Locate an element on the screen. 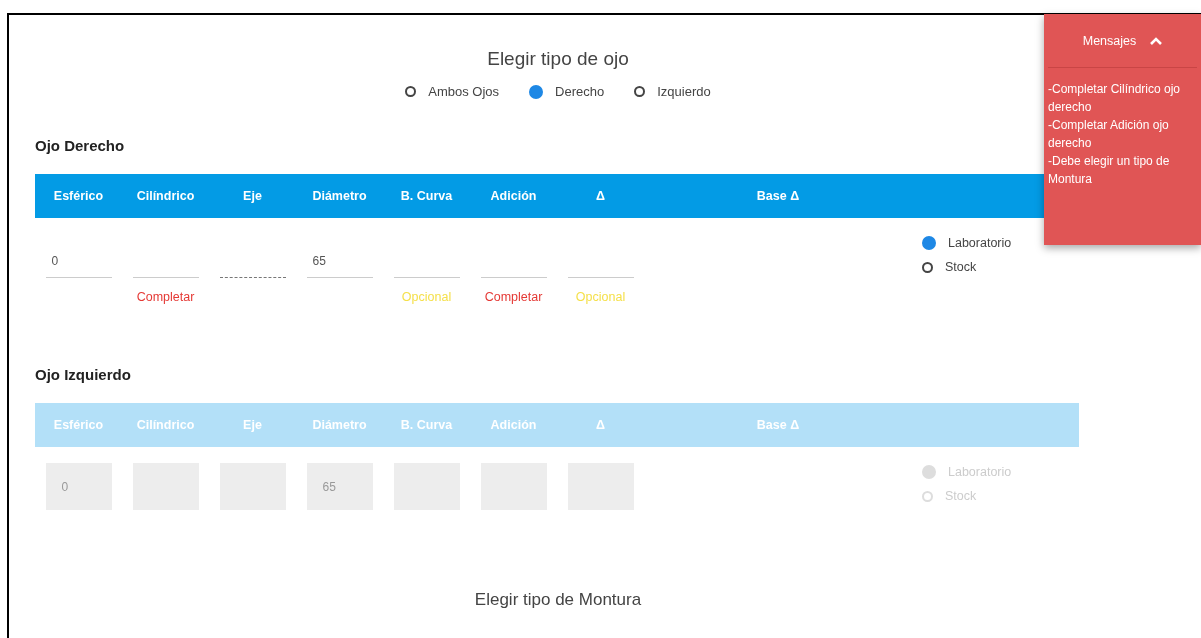  section-title: Elegir tipo de ojo is located at coordinates (558, 58).